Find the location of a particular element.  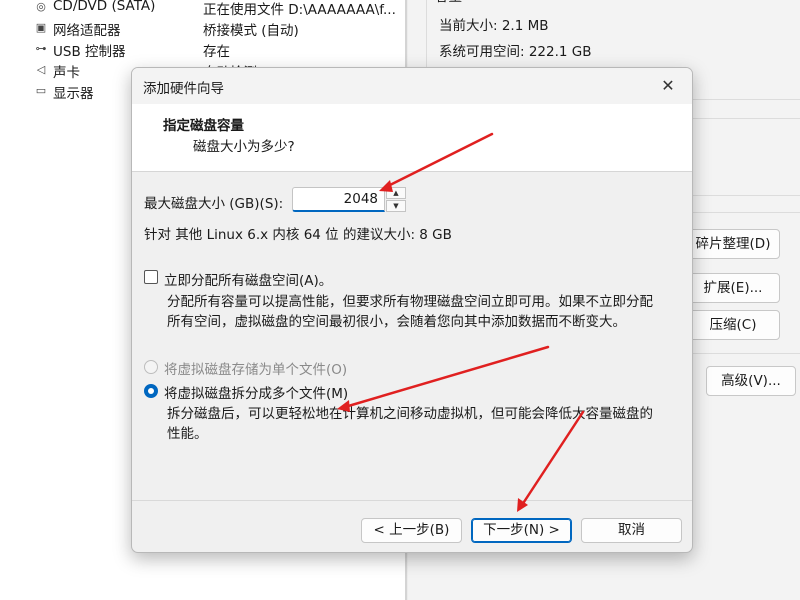

device-name: USB 控制器 is located at coordinates (89, 52).